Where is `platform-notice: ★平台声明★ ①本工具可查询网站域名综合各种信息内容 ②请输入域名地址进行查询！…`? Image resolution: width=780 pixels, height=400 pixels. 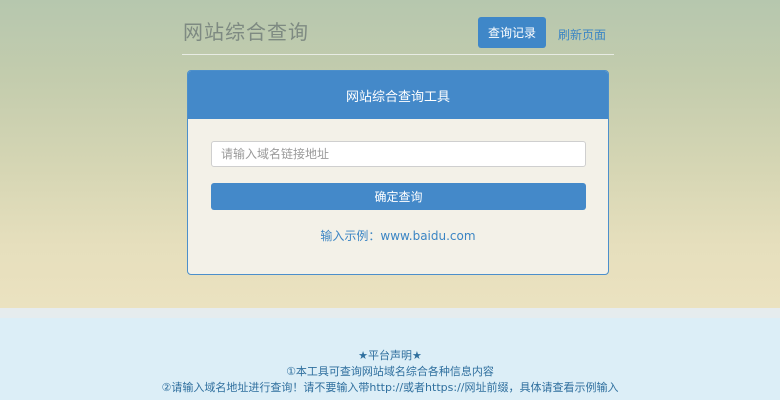 platform-notice: ★平台声明★ ①本工具可查询网站域名综合各种信息内容 ②请输入域名地址进行查询！… is located at coordinates (390, 372).